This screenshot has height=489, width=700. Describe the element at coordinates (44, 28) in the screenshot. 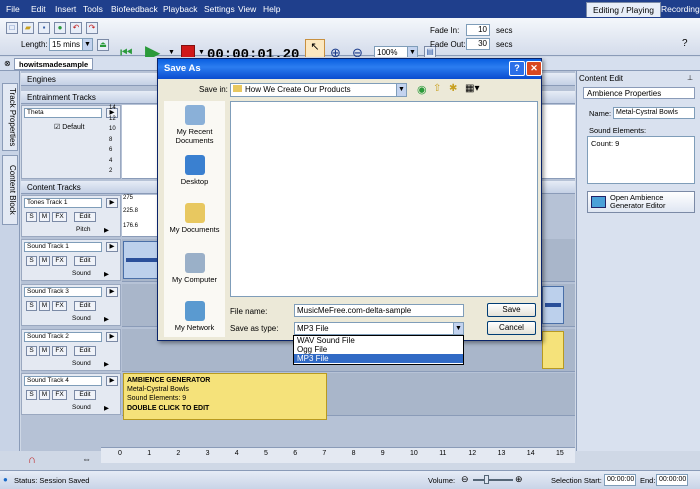

I see `save-icon: ▪` at that location.